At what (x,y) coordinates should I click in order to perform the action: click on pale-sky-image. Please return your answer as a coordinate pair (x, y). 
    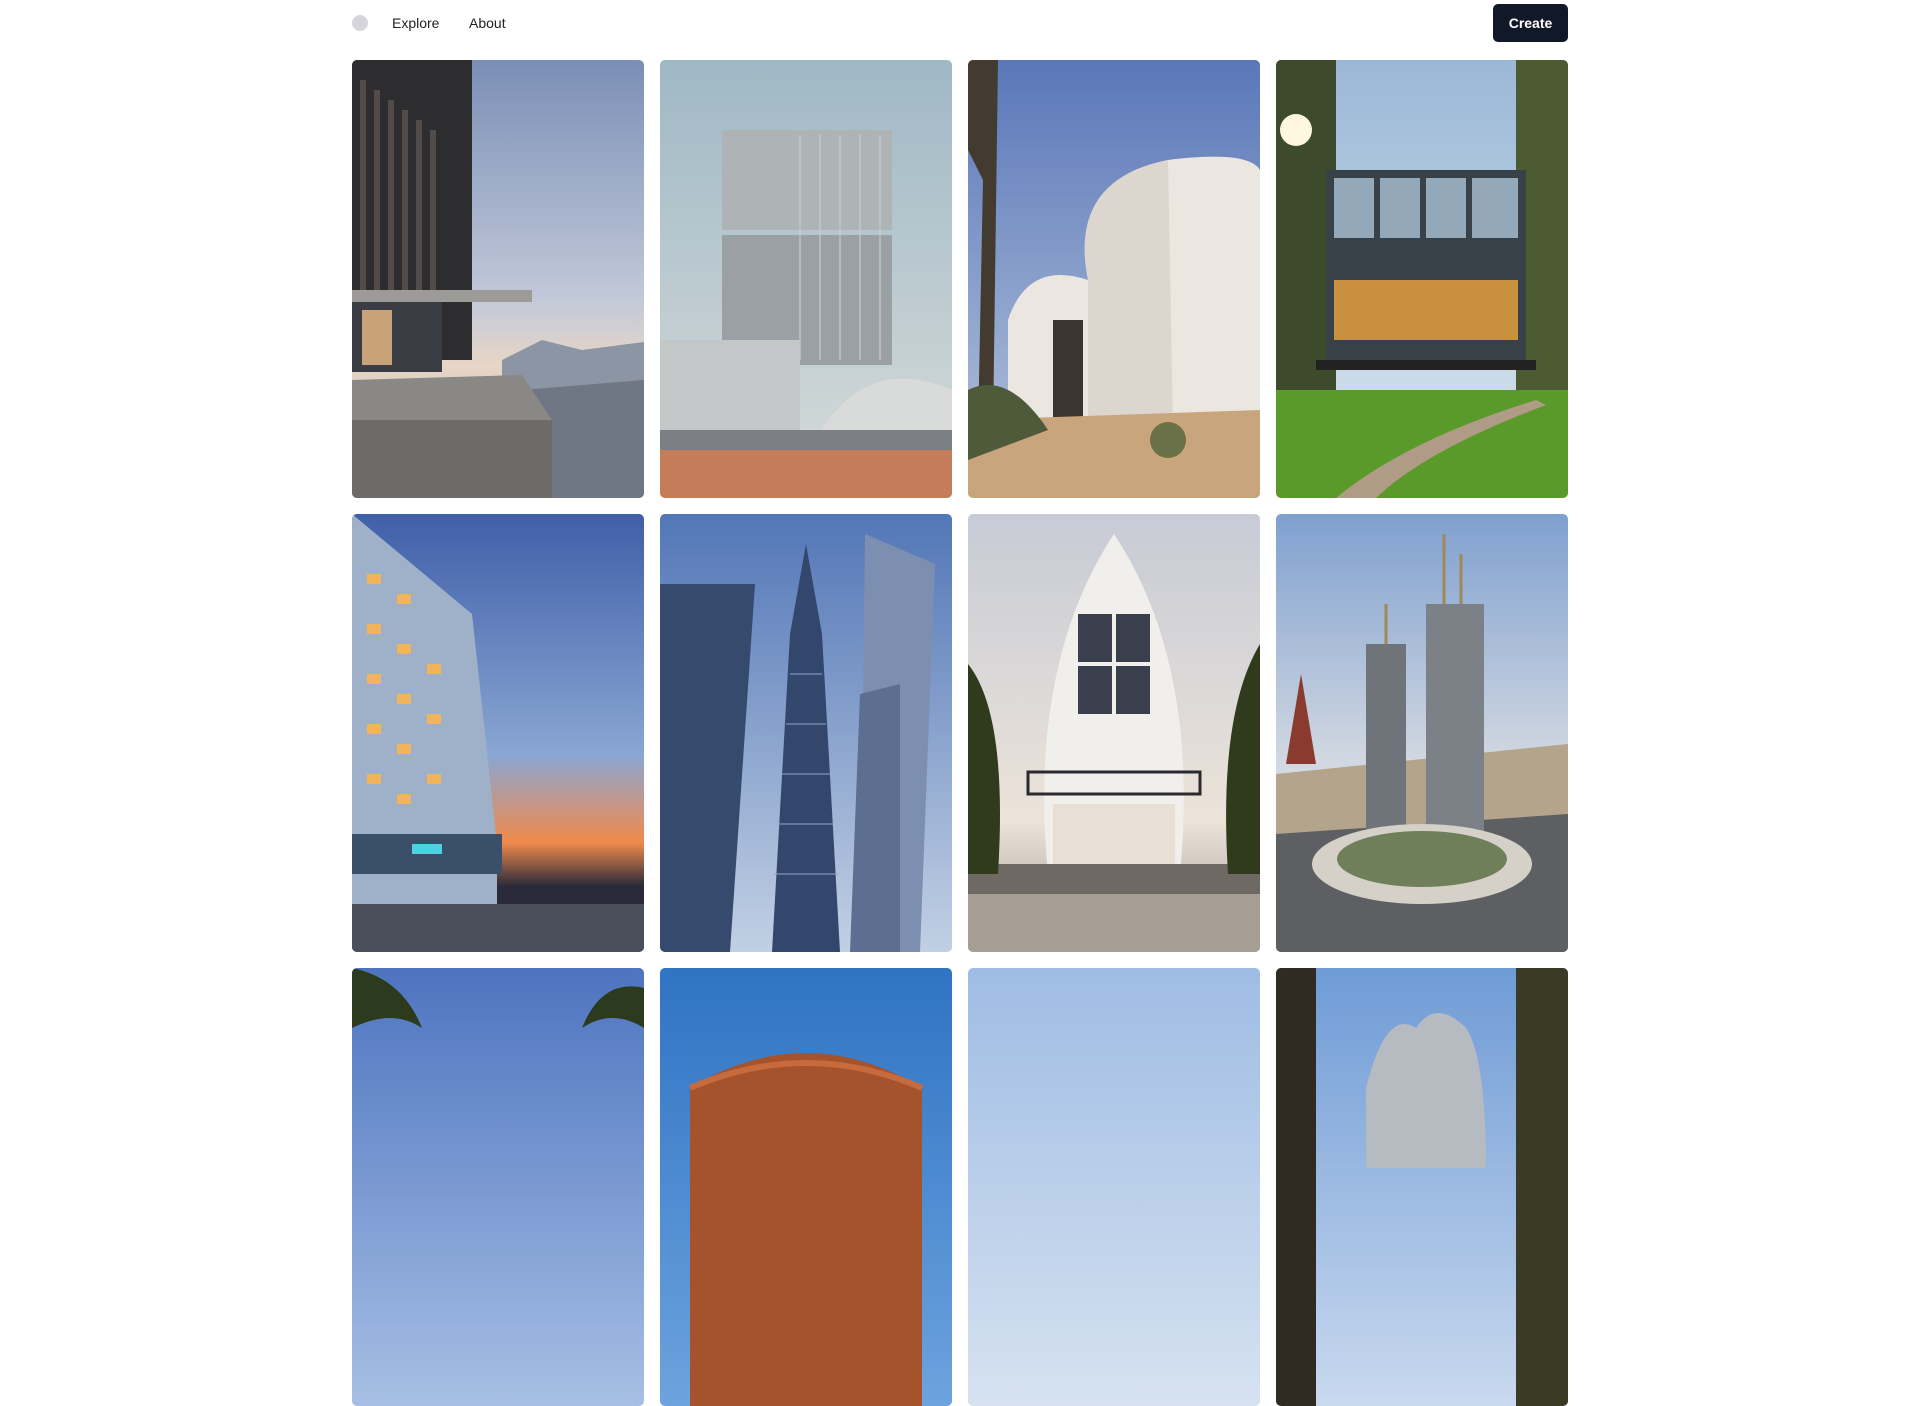
    Looking at the image, I should click on (1114, 1187).